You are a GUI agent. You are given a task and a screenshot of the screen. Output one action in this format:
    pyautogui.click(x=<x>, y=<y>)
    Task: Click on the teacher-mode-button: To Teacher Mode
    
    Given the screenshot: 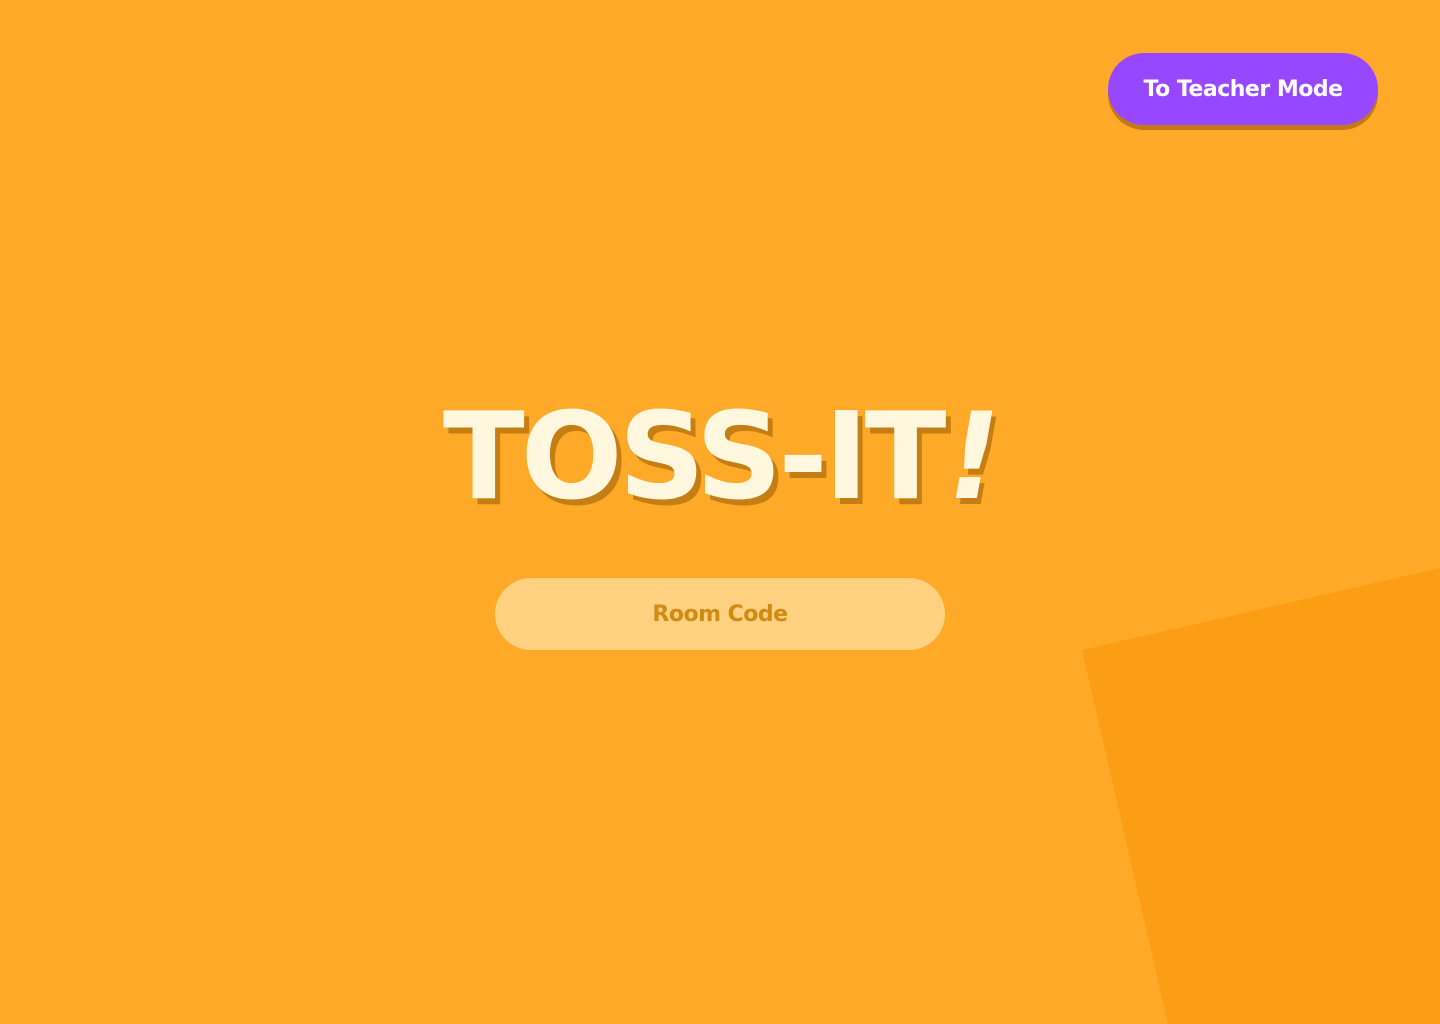 What is the action you would take?
    pyautogui.click(x=1243, y=89)
    